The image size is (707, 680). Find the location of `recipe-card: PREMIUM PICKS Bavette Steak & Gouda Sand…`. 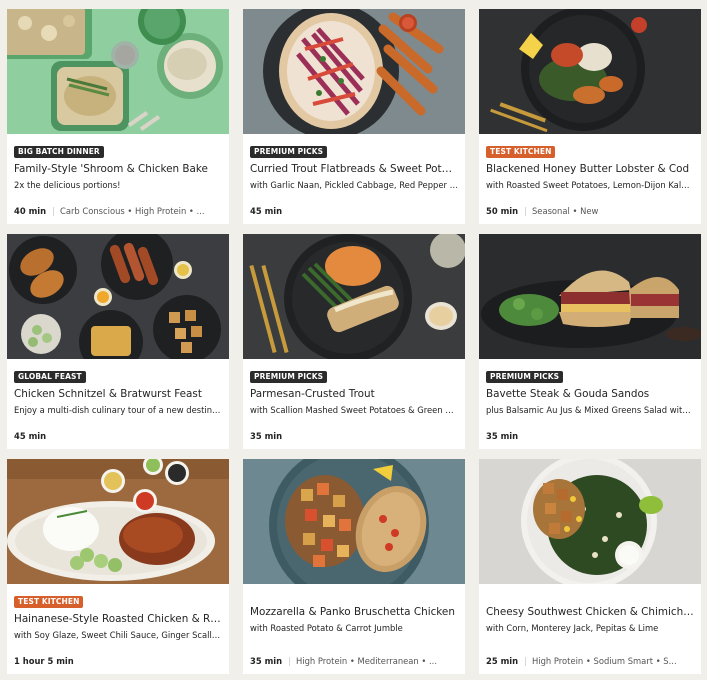

recipe-card: PREMIUM PICKS Bavette Steak & Gouda Sand… is located at coordinates (590, 341).